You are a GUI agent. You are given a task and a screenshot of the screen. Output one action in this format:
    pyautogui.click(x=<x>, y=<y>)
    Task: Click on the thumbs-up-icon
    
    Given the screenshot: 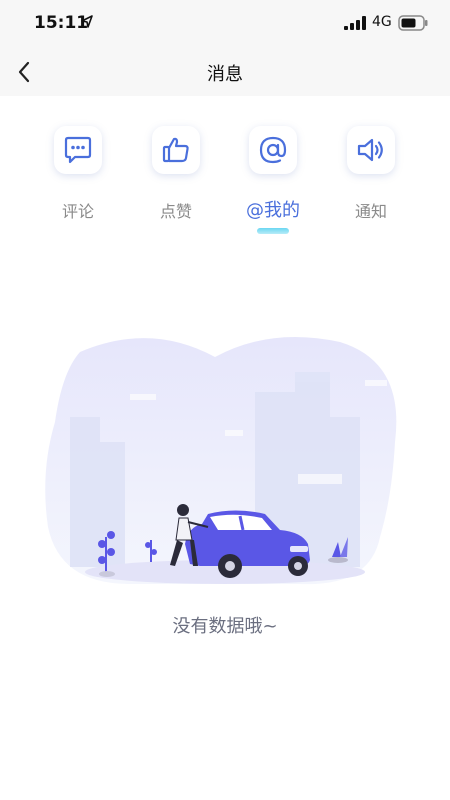 What is the action you would take?
    pyautogui.click(x=175, y=150)
    